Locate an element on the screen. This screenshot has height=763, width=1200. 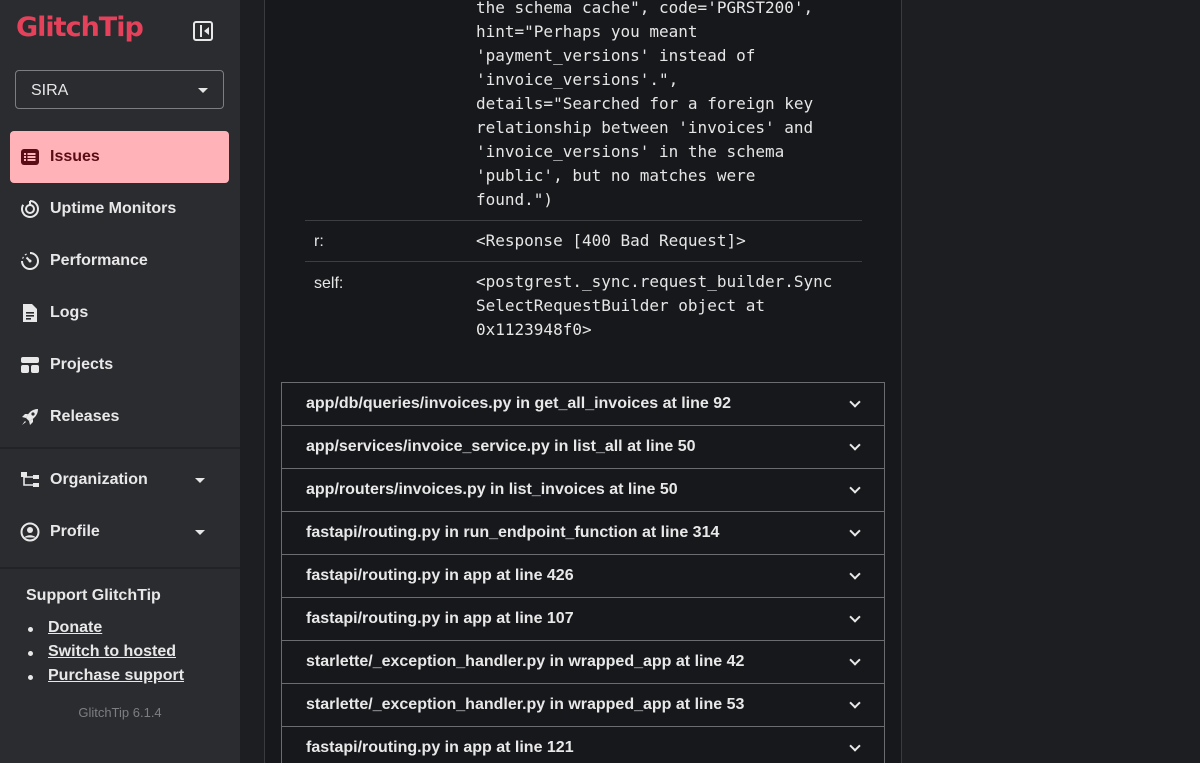
sidebar-collapse-icon is located at coordinates (201, 31).